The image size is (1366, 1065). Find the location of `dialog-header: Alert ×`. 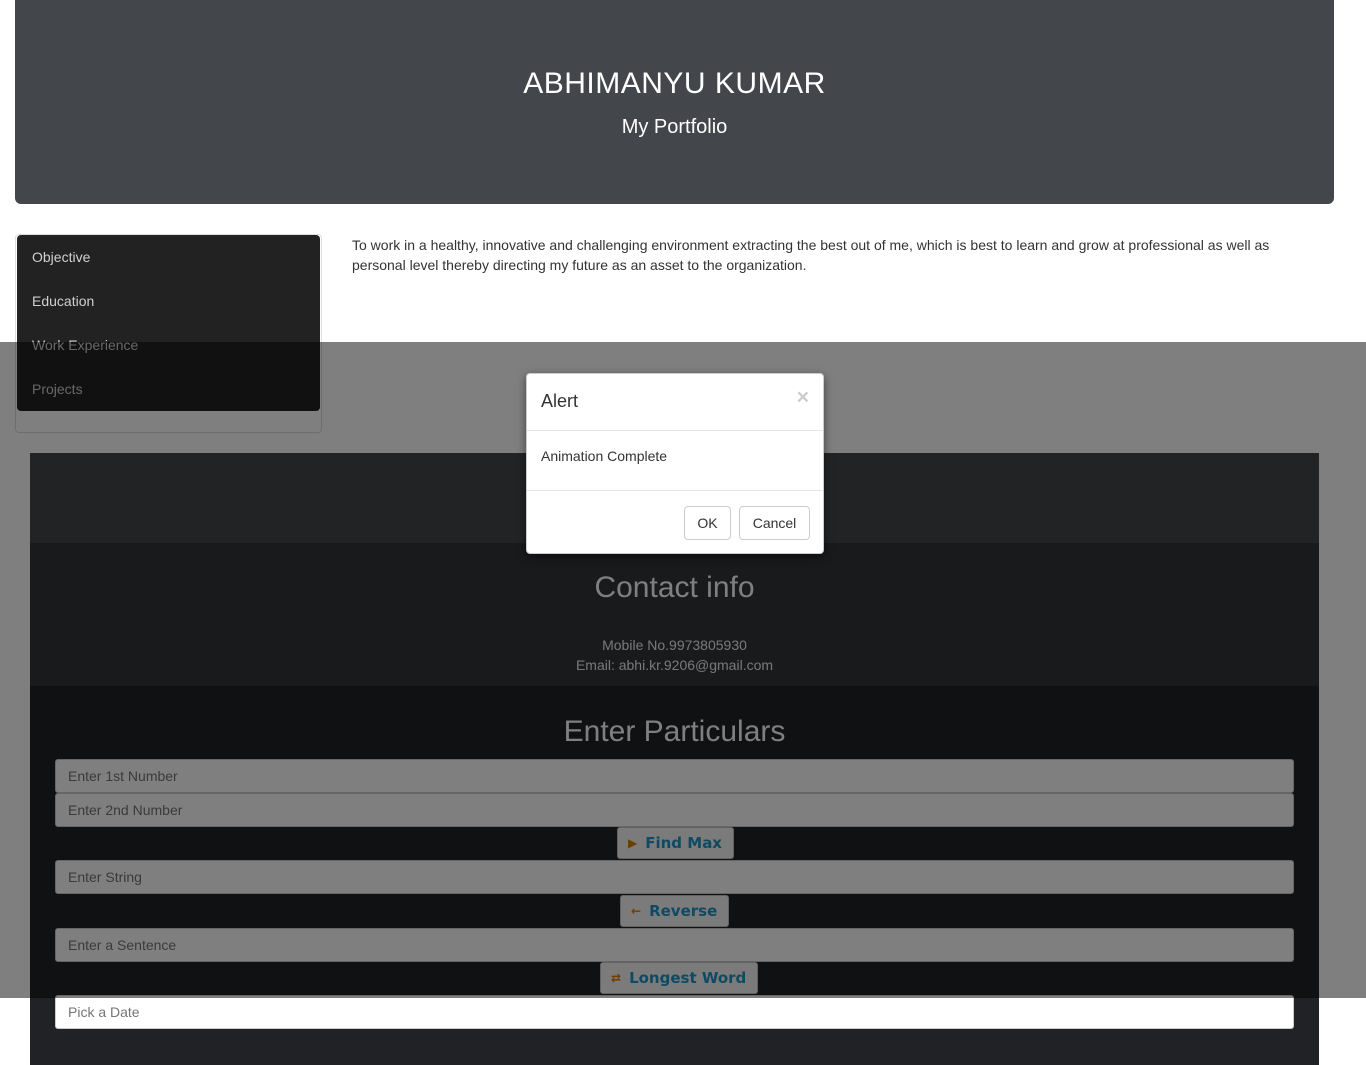

dialog-header: Alert × is located at coordinates (675, 402).